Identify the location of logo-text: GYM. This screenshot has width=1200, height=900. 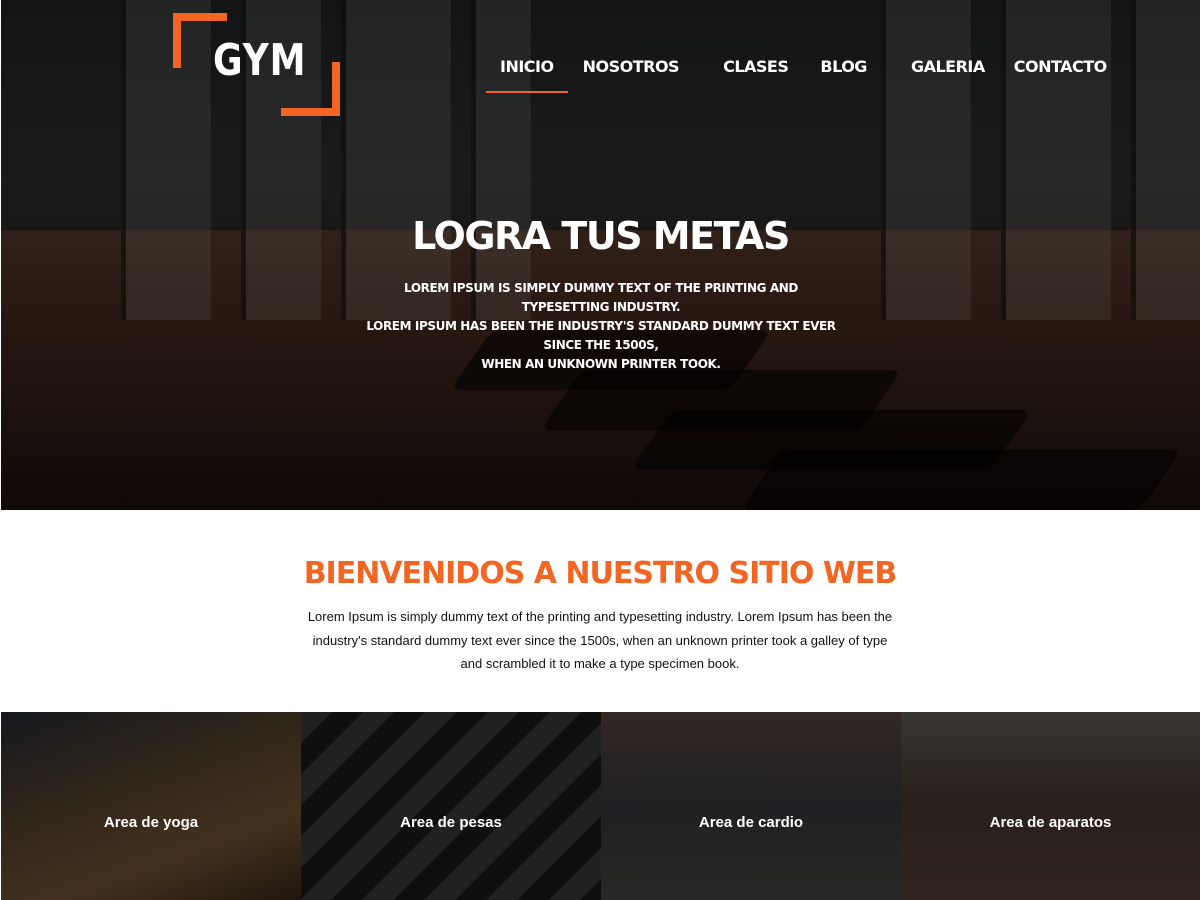
(260, 60).